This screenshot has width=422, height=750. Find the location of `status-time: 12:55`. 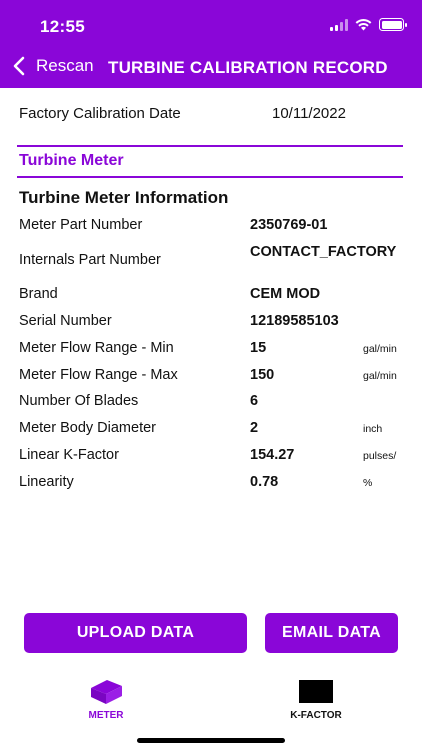

status-time: 12:55 is located at coordinates (62, 26).